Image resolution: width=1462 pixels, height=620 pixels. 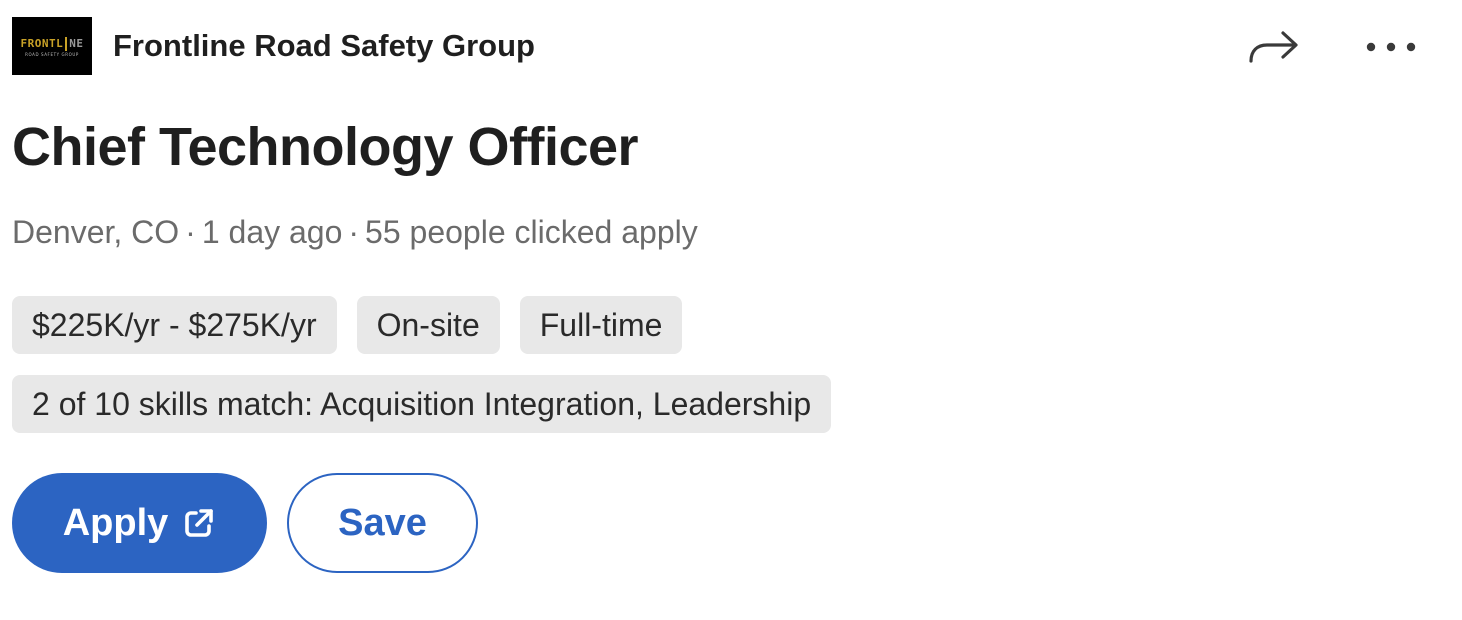 I want to click on company-logo: FRONTL NE ROAD SAFETY GROUP, so click(x=52, y=46).